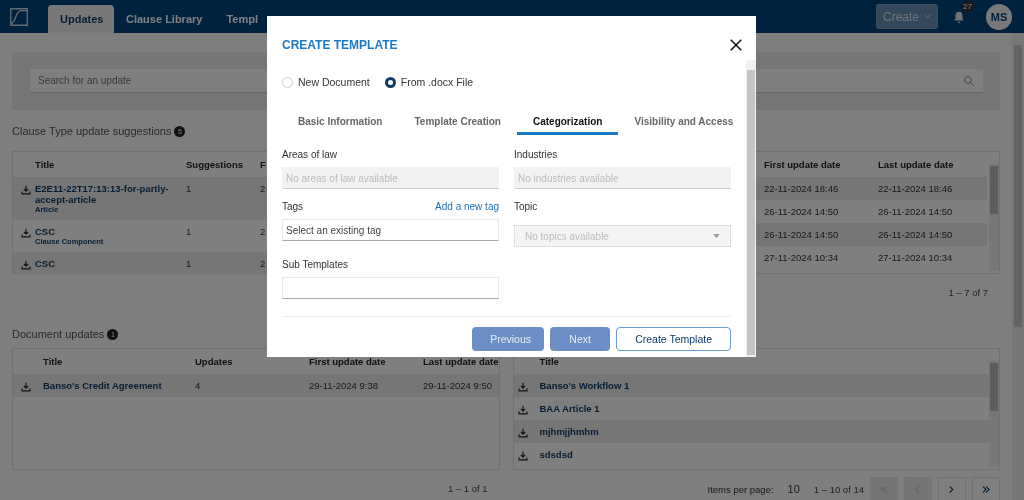 Image resolution: width=1024 pixels, height=500 pixels. Describe the element at coordinates (263, 164) in the screenshot. I see `column-header: F` at that location.